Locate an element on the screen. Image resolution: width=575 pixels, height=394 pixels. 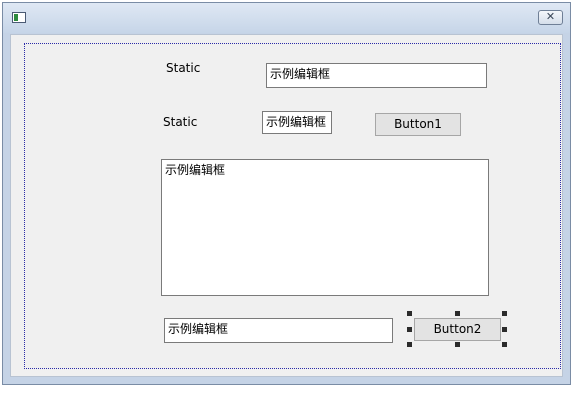
dialog-window-icon is located at coordinates (19, 17).